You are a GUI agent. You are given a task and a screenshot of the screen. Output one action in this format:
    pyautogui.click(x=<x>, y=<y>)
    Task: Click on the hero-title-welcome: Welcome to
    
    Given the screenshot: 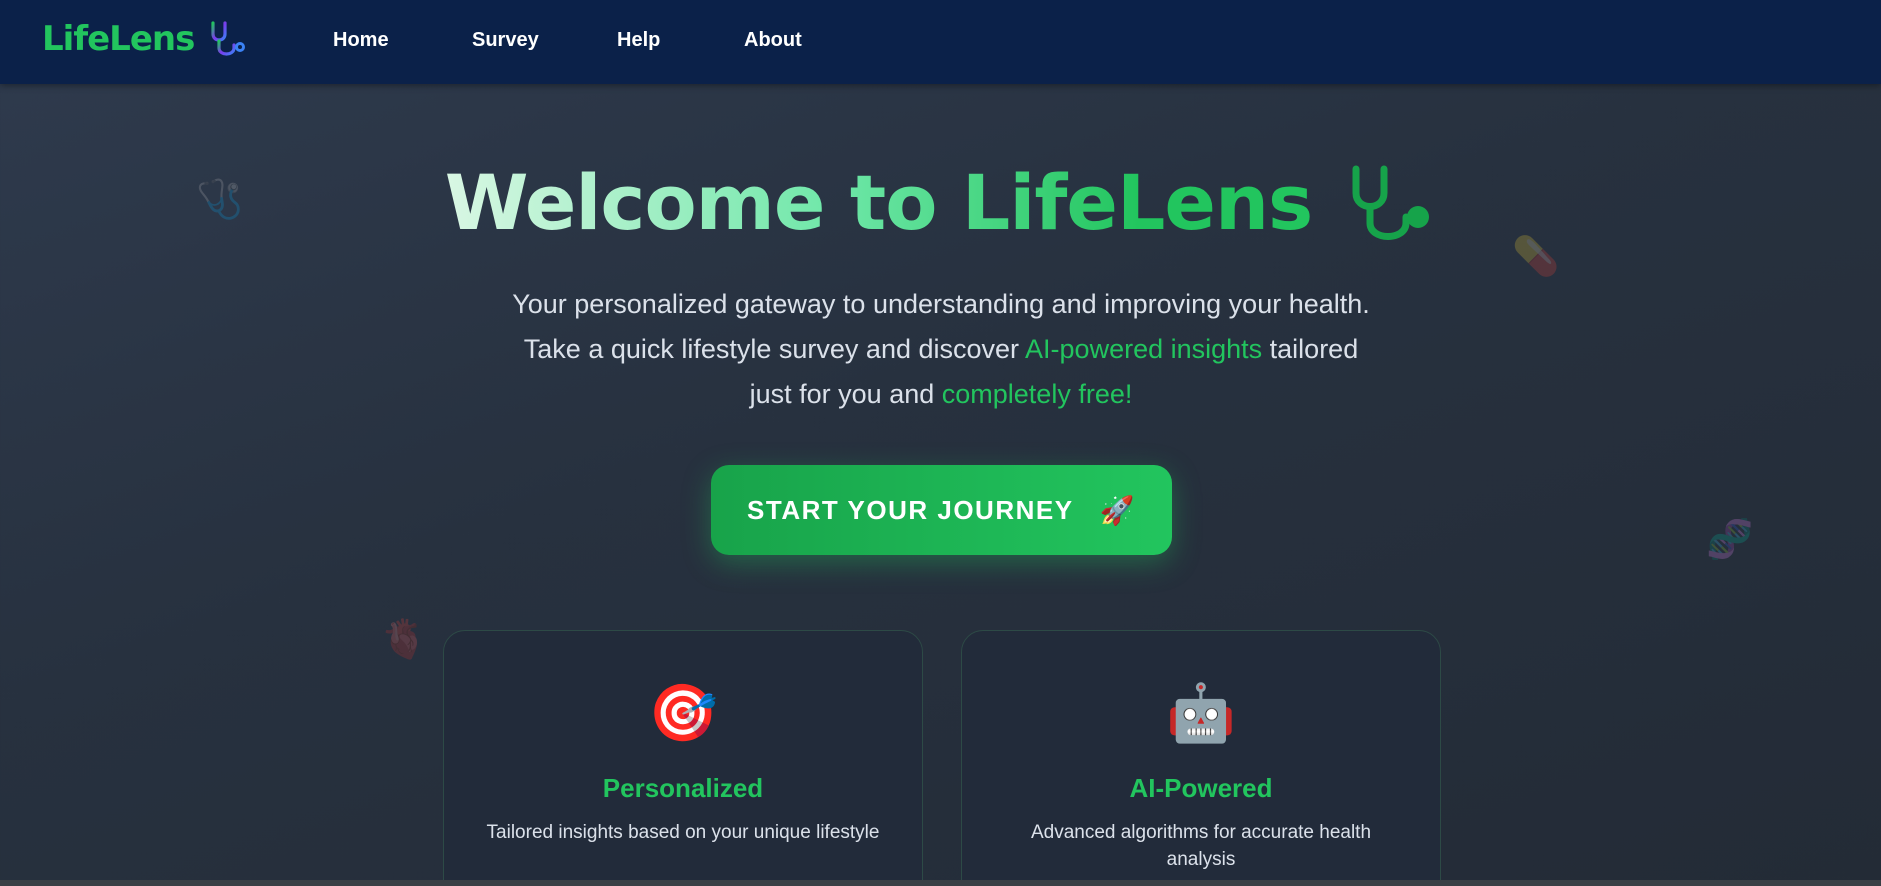 What is the action you would take?
    pyautogui.click(x=703, y=202)
    